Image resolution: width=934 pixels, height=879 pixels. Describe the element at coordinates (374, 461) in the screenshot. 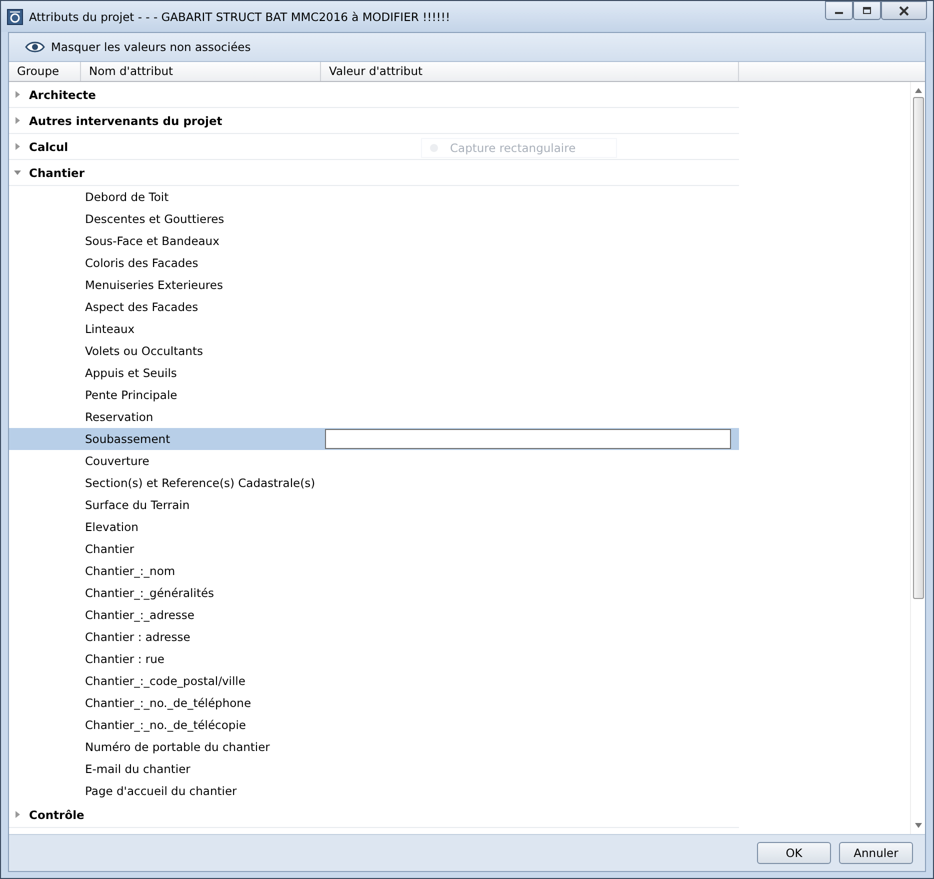

I see `attribute-row: Couverture` at that location.